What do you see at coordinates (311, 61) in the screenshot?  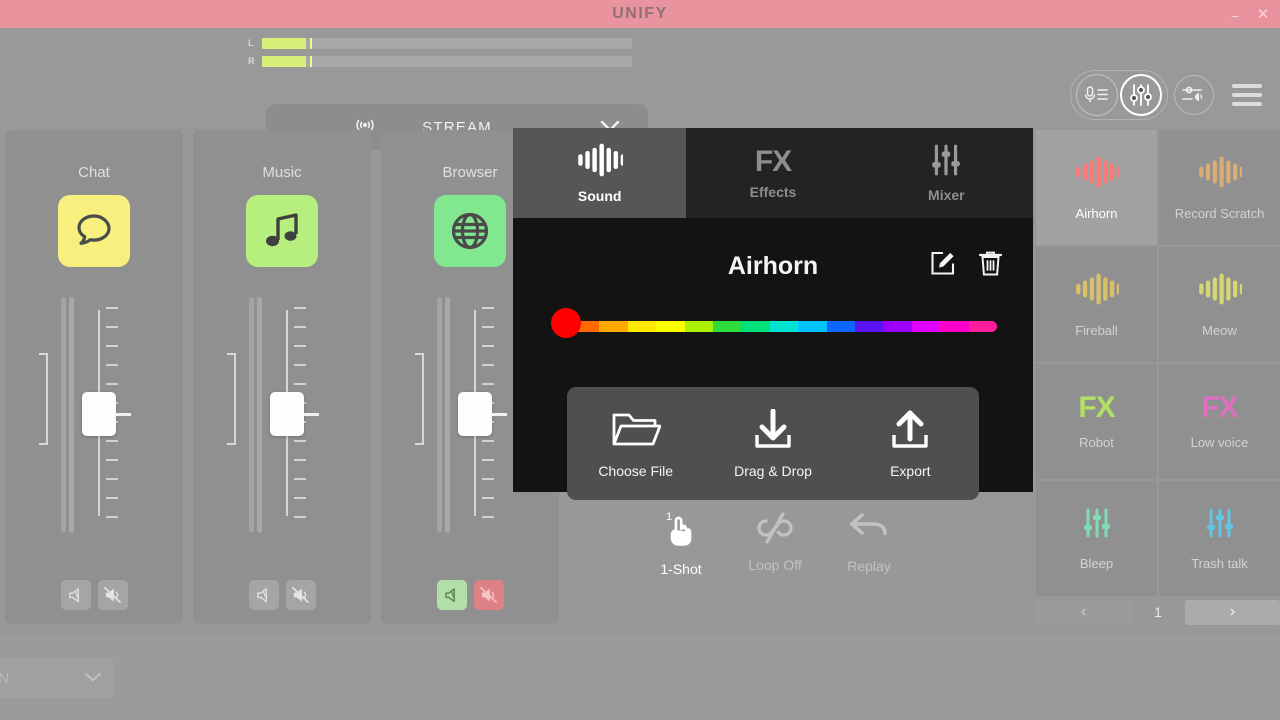 I see `vu-peak-r` at bounding box center [311, 61].